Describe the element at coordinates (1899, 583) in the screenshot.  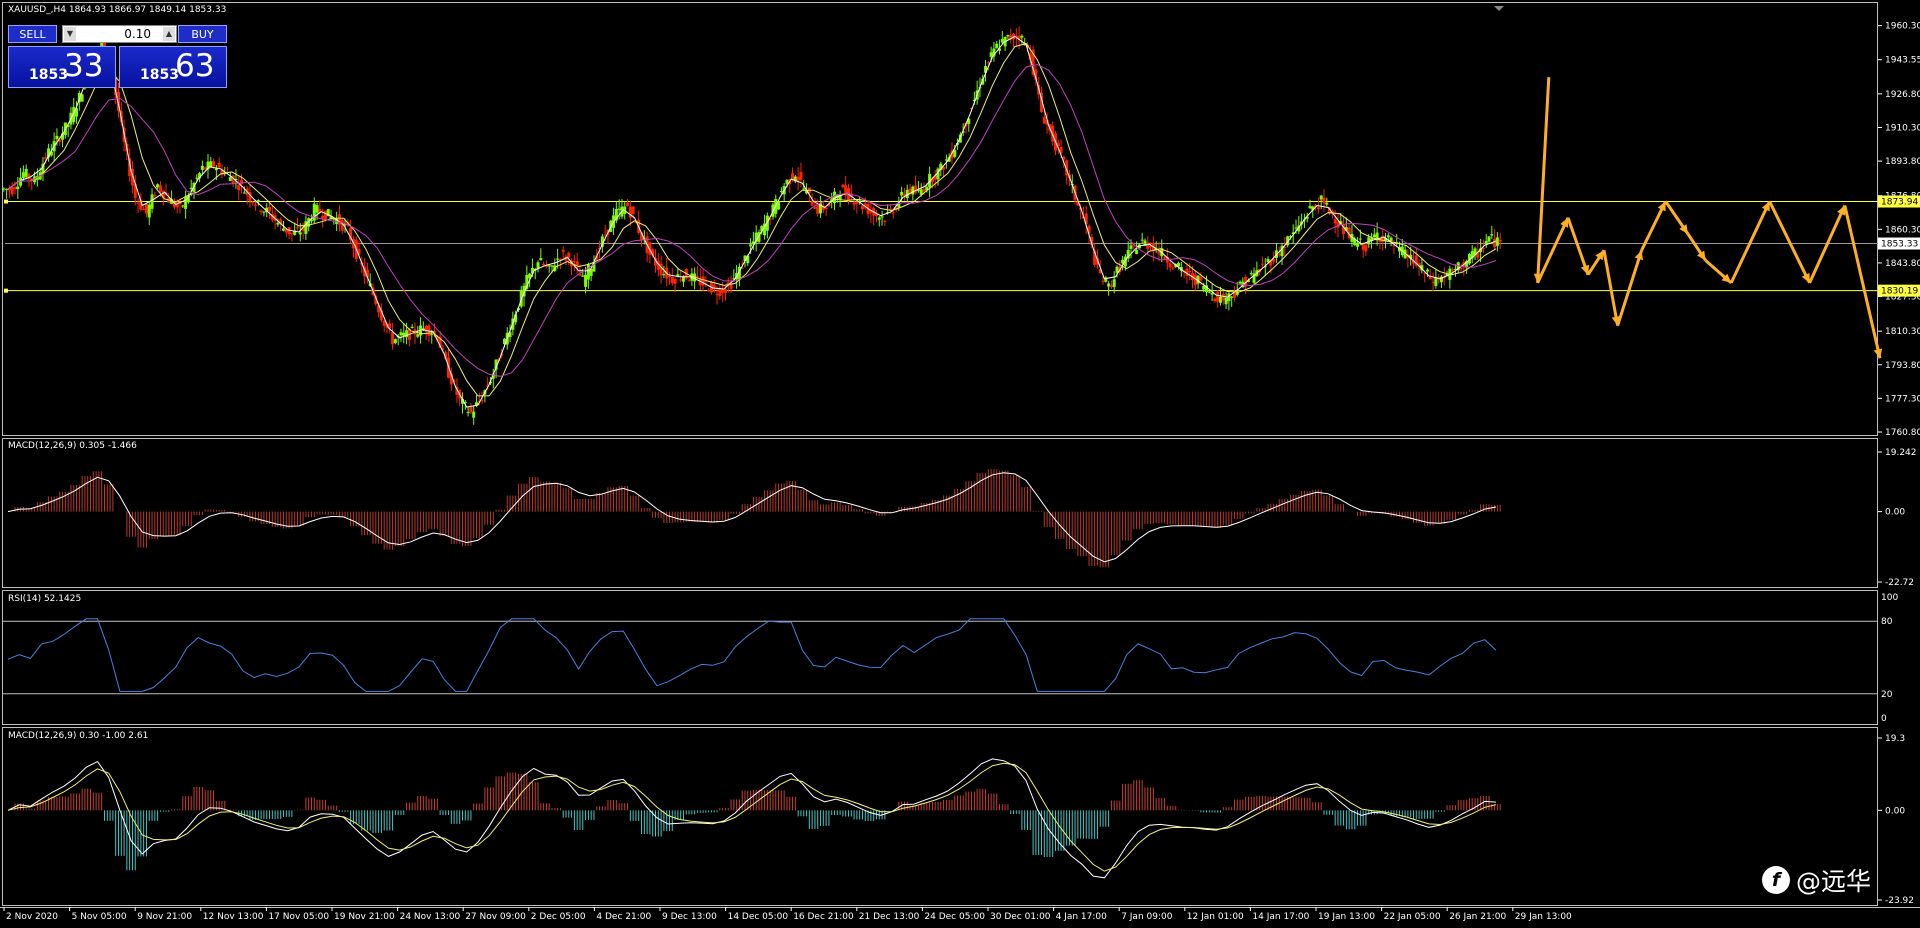
I see `macd1-axis-label: -22.72` at that location.